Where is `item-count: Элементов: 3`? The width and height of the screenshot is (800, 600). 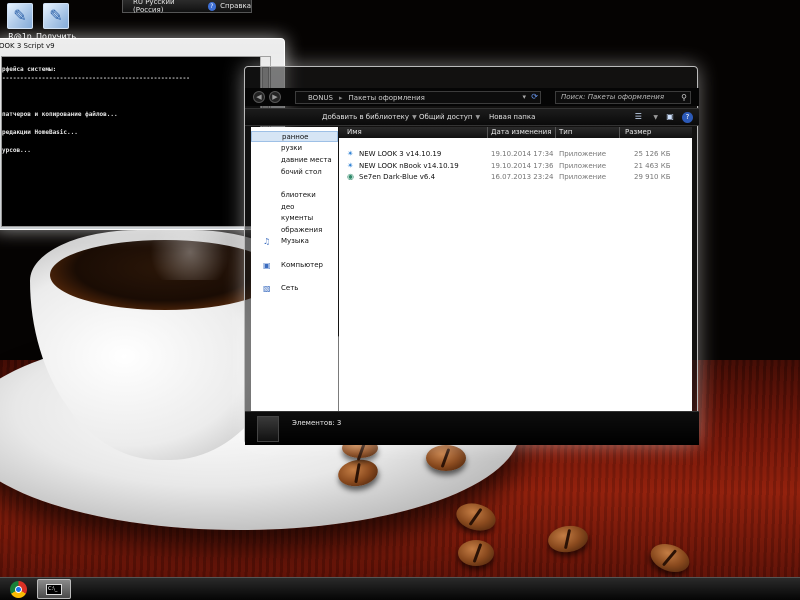
item-count: Элементов: 3 is located at coordinates (317, 423).